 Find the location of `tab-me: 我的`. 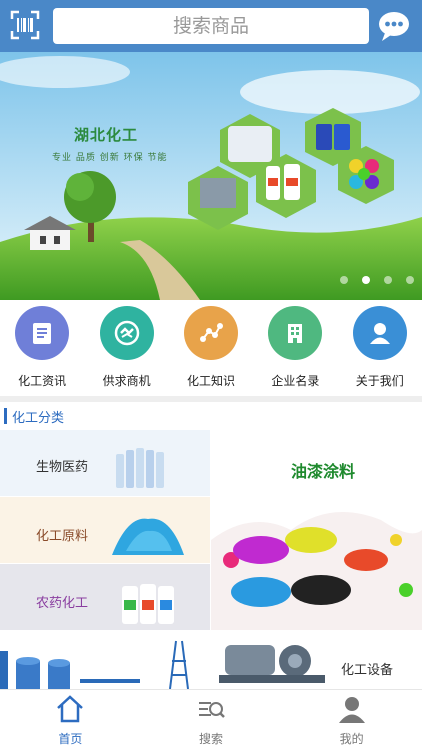

tab-me: 我的 is located at coordinates (351, 720).